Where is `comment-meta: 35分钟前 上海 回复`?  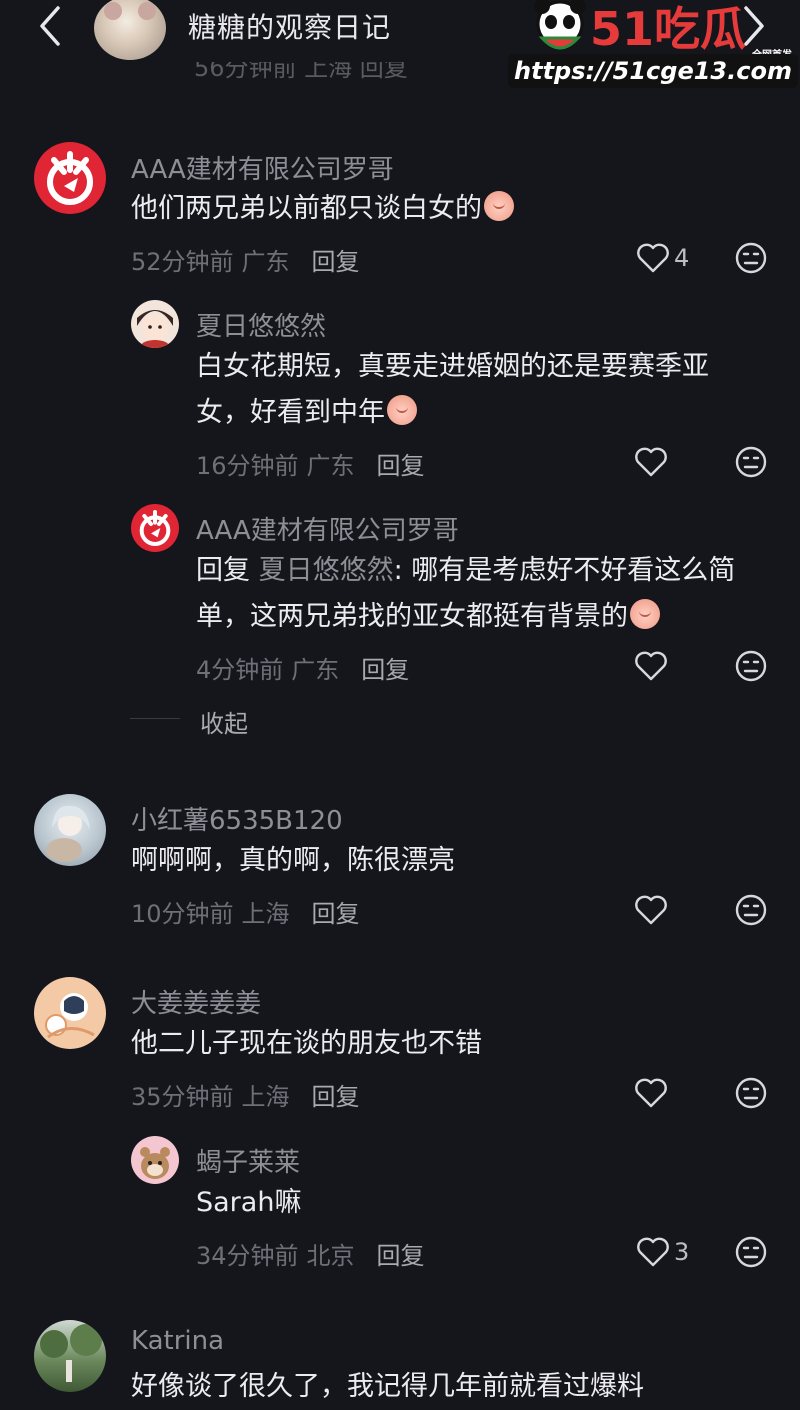 comment-meta: 35分钟前 上海 回复 is located at coordinates (245, 1097).